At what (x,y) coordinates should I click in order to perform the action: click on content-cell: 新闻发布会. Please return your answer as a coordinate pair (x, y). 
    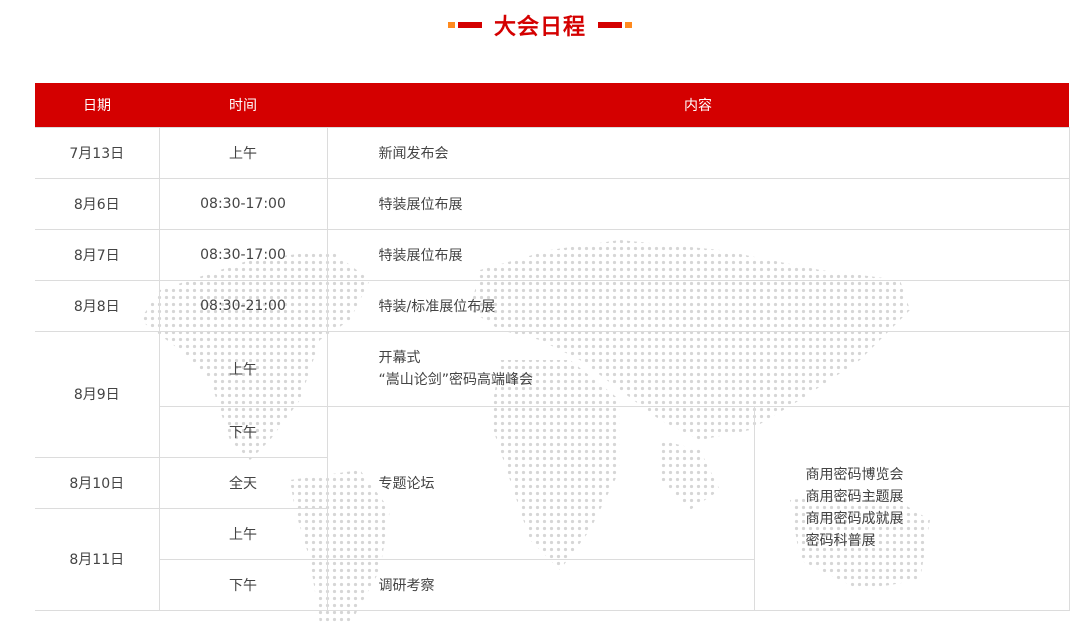
    Looking at the image, I should click on (698, 152).